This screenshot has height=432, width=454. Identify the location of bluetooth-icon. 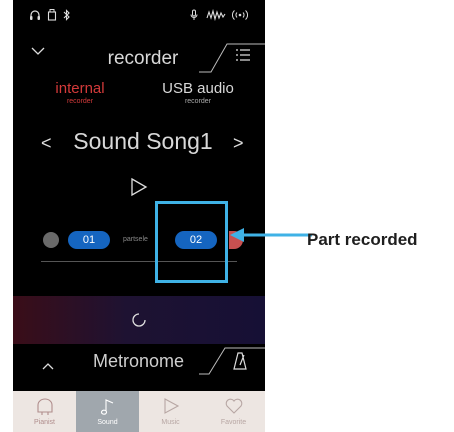
(67, 17).